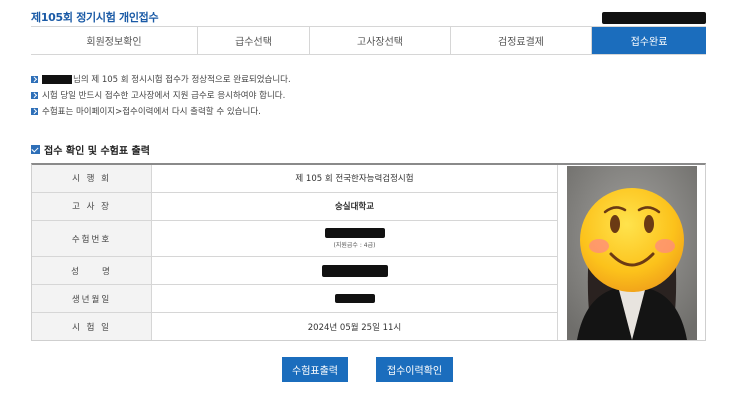 This screenshot has width=743, height=406. Describe the element at coordinates (35, 149) in the screenshot. I see `checkbox-icon` at that location.